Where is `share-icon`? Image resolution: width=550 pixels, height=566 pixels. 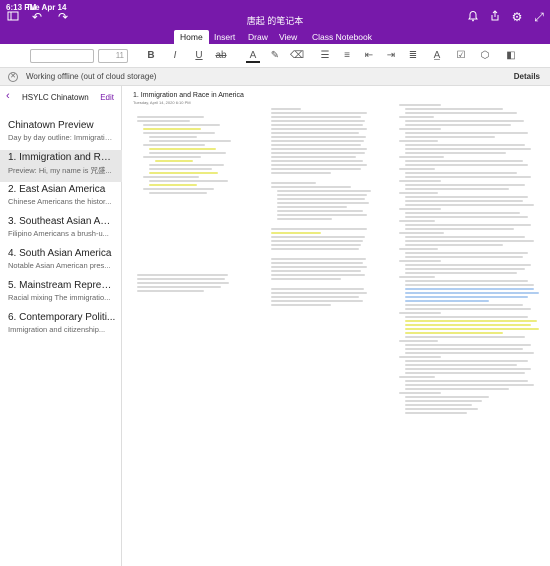 share-icon is located at coordinates (495, 17).